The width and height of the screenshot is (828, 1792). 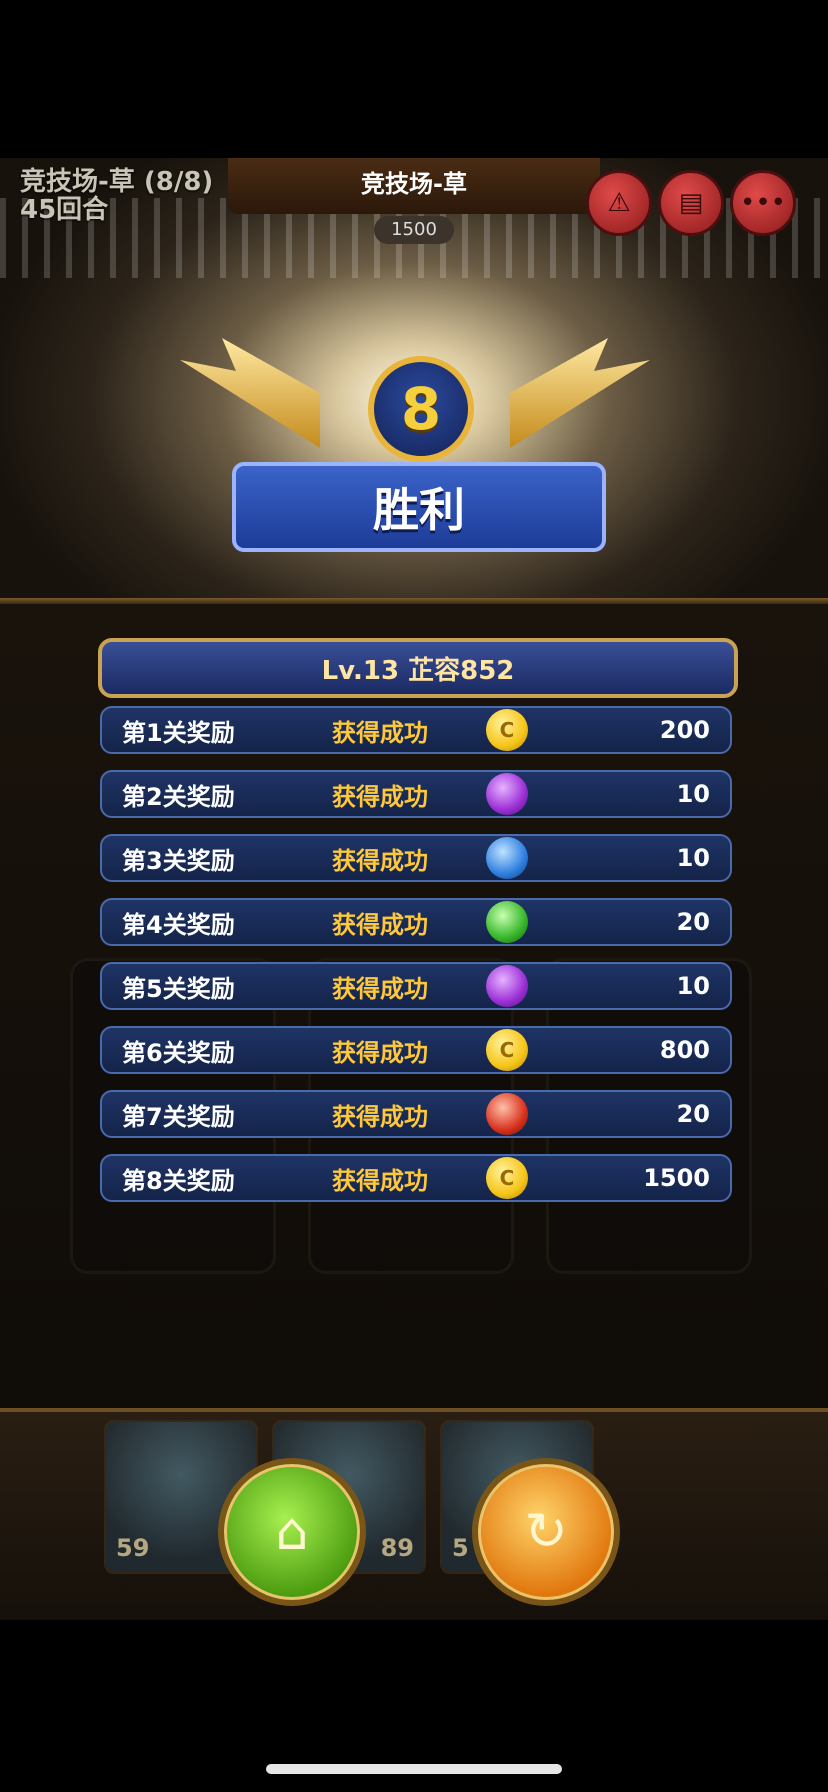 What do you see at coordinates (414, 230) in the screenshot?
I see `arena-score: 1500` at bounding box center [414, 230].